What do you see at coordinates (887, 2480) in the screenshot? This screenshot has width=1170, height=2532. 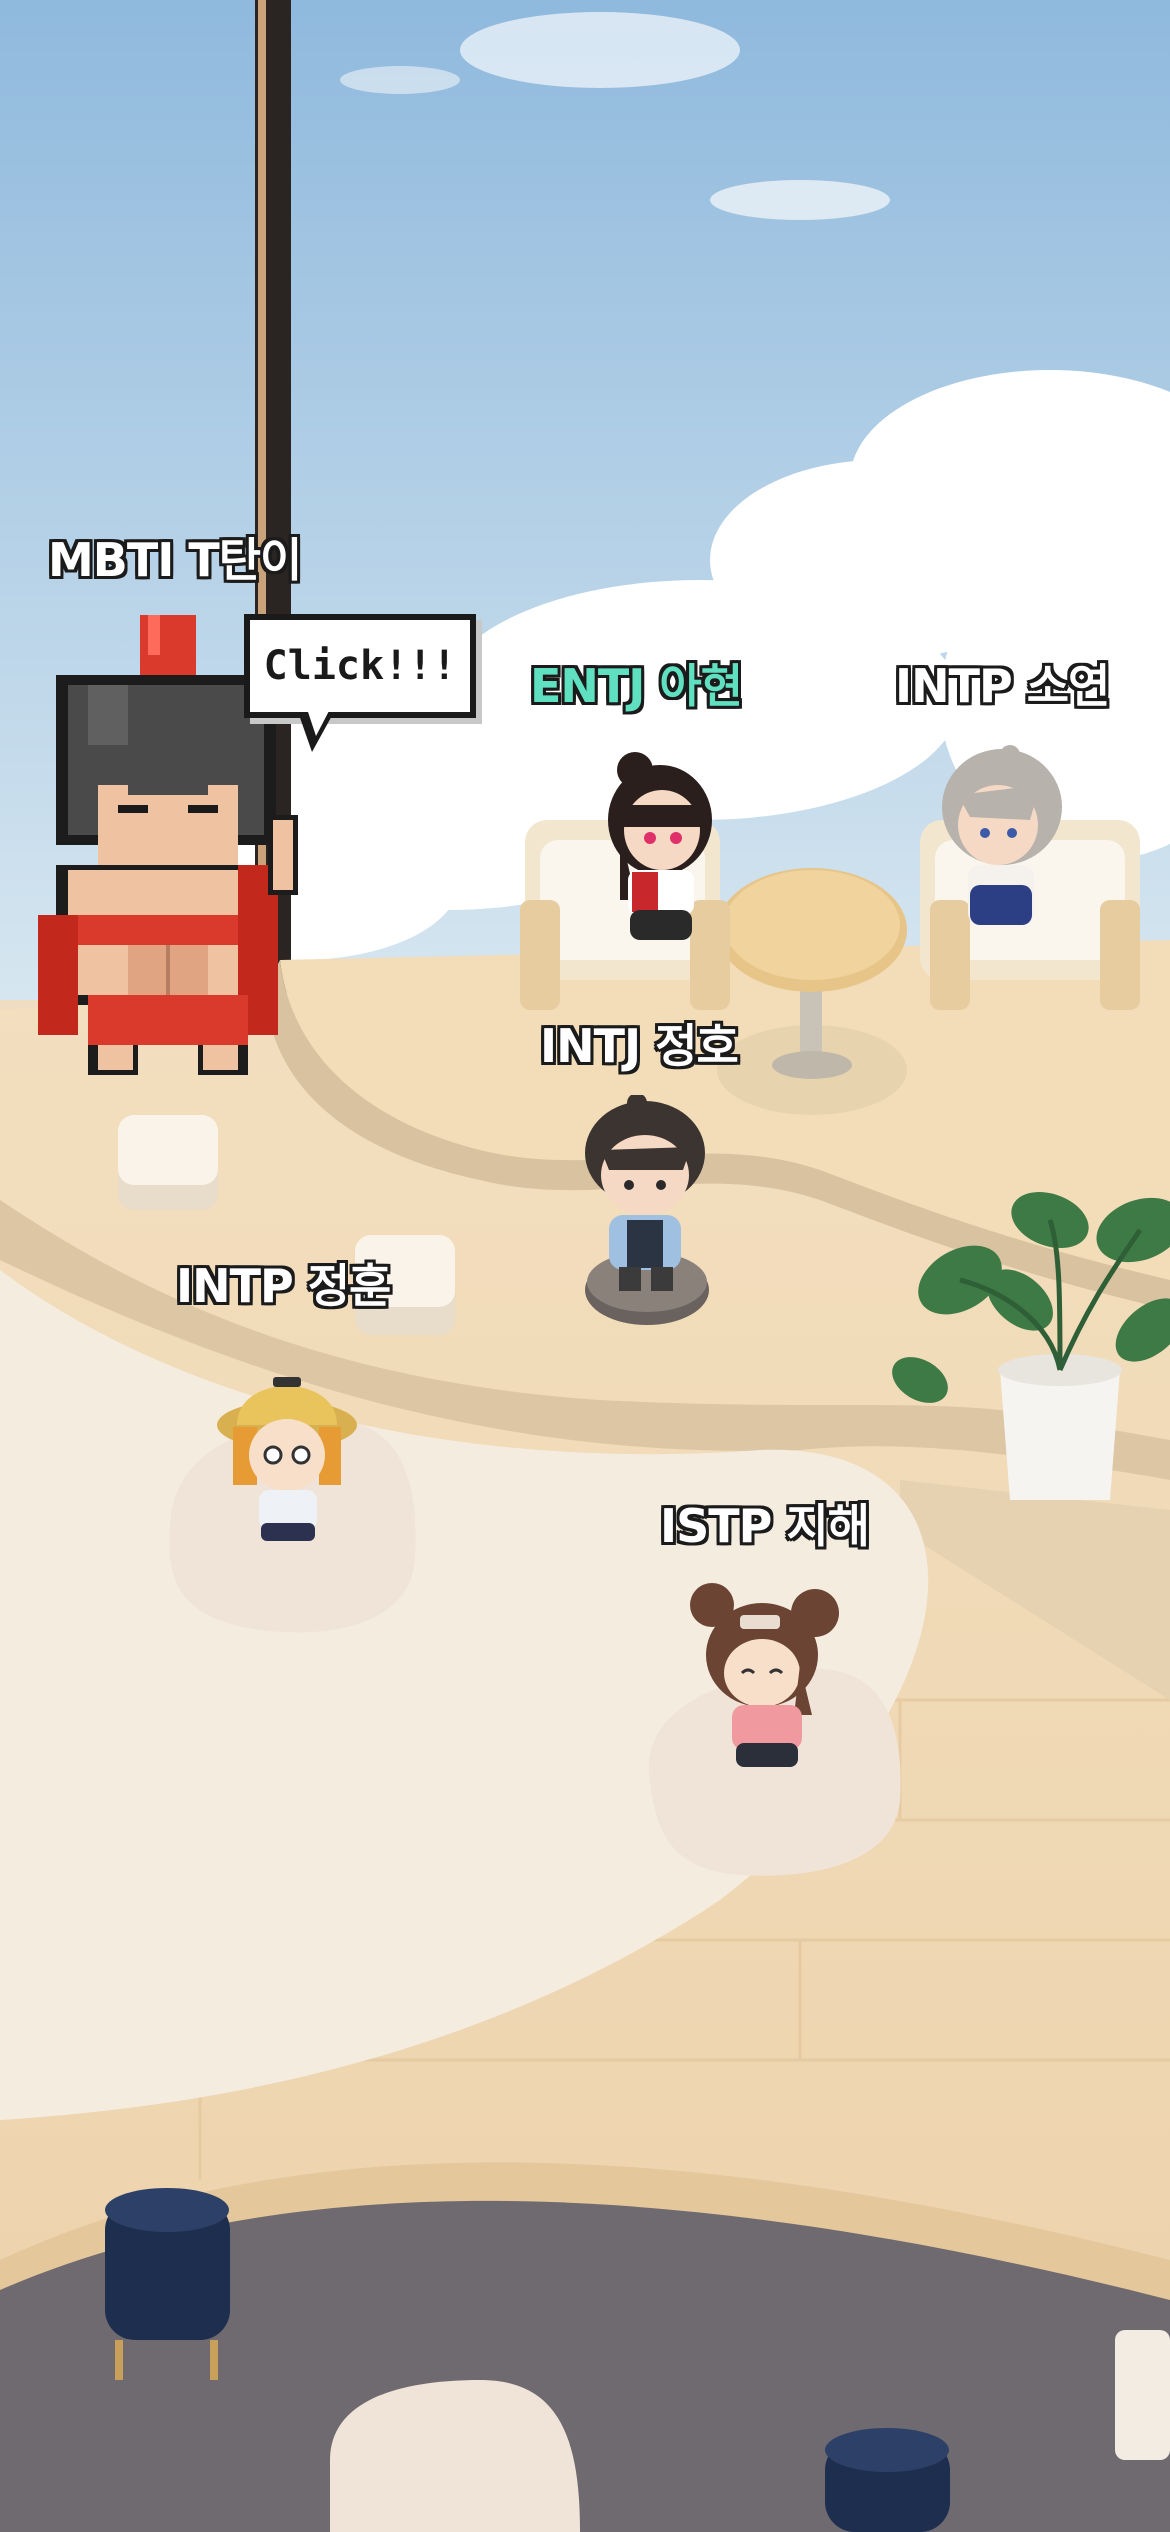 I see `navy-stool` at bounding box center [887, 2480].